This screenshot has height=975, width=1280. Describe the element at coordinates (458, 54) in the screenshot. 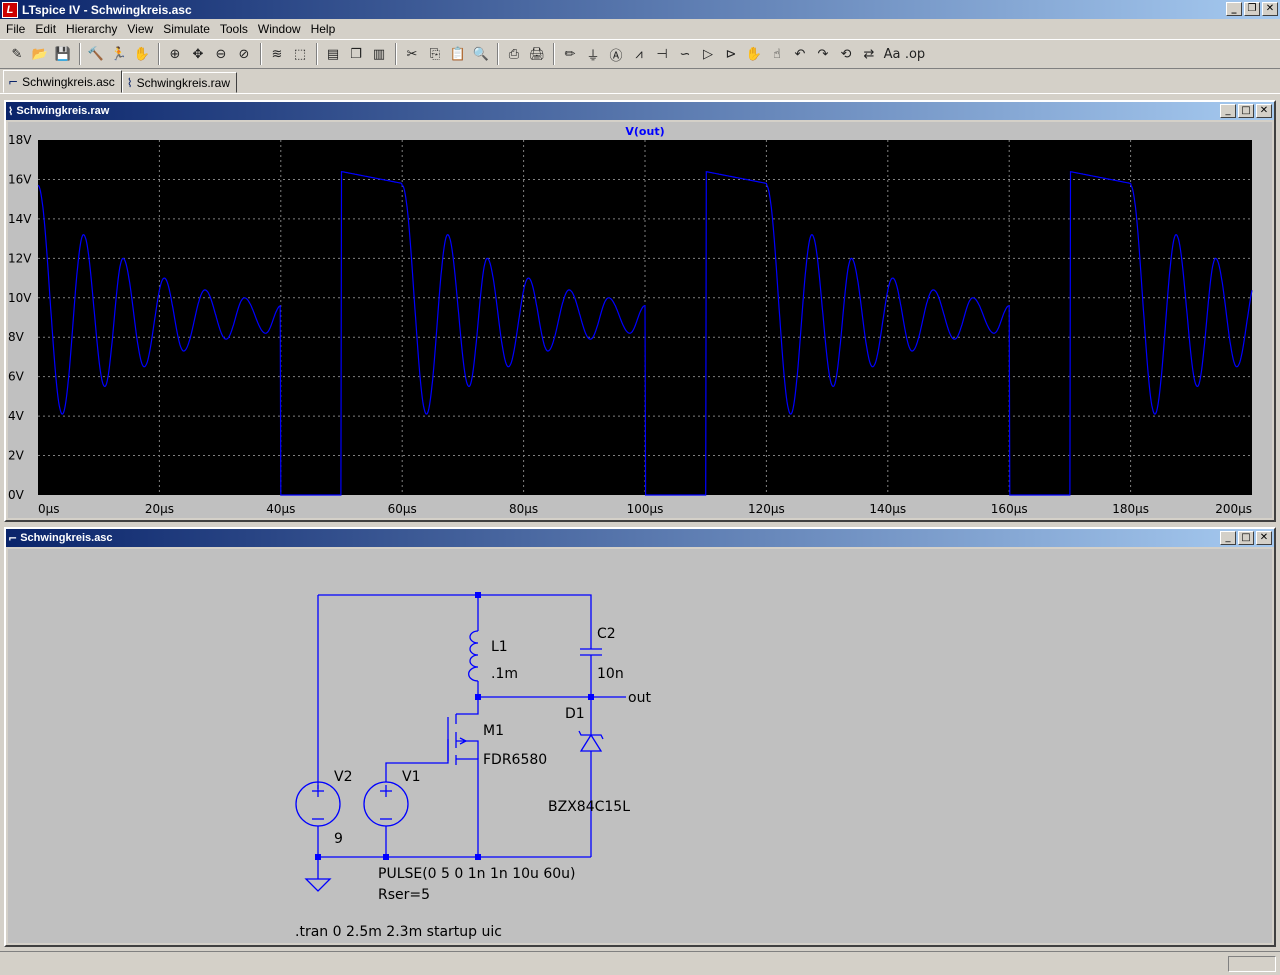

I see `paste-icon: 📋` at that location.